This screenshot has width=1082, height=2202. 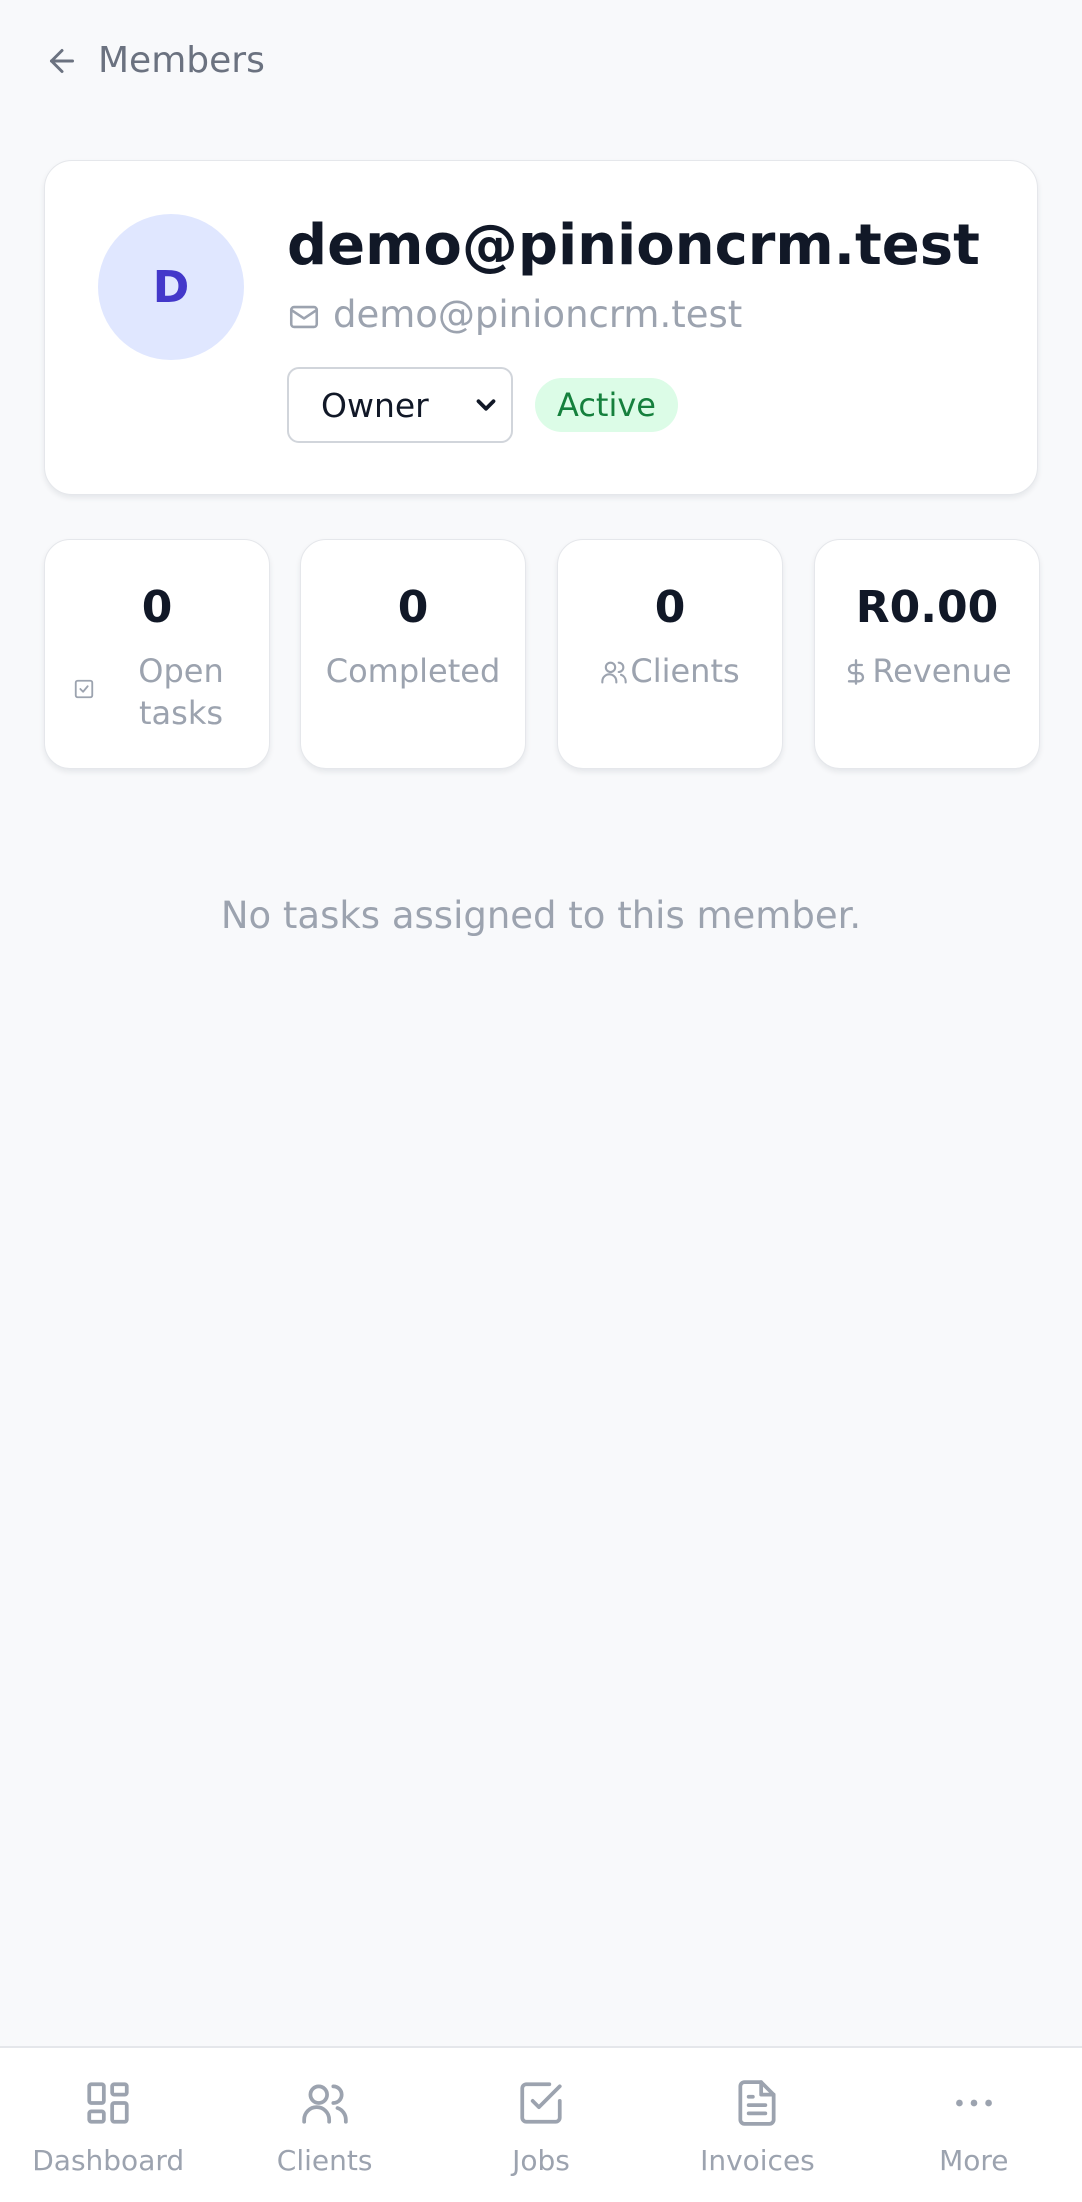 I want to click on nav-item-jobs: Jobs, so click(x=541, y=2125).